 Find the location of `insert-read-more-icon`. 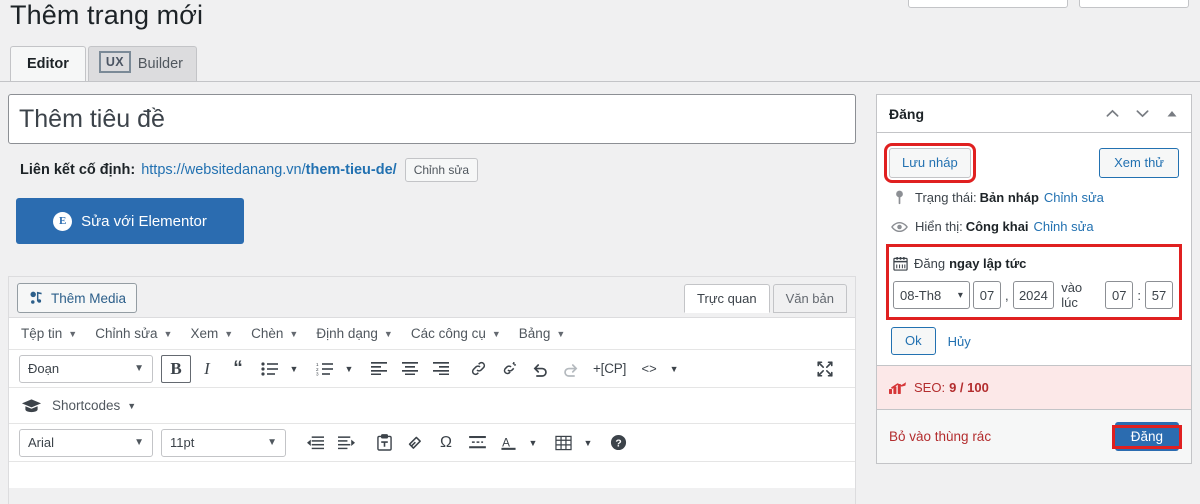

insert-read-more-icon is located at coordinates (477, 443).